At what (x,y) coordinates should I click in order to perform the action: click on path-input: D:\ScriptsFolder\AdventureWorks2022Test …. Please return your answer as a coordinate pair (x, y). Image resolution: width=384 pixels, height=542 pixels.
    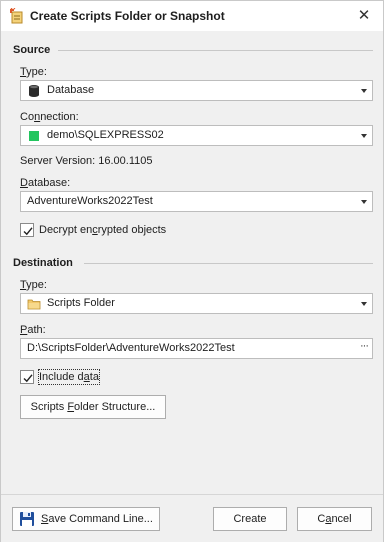
    Looking at the image, I should click on (196, 348).